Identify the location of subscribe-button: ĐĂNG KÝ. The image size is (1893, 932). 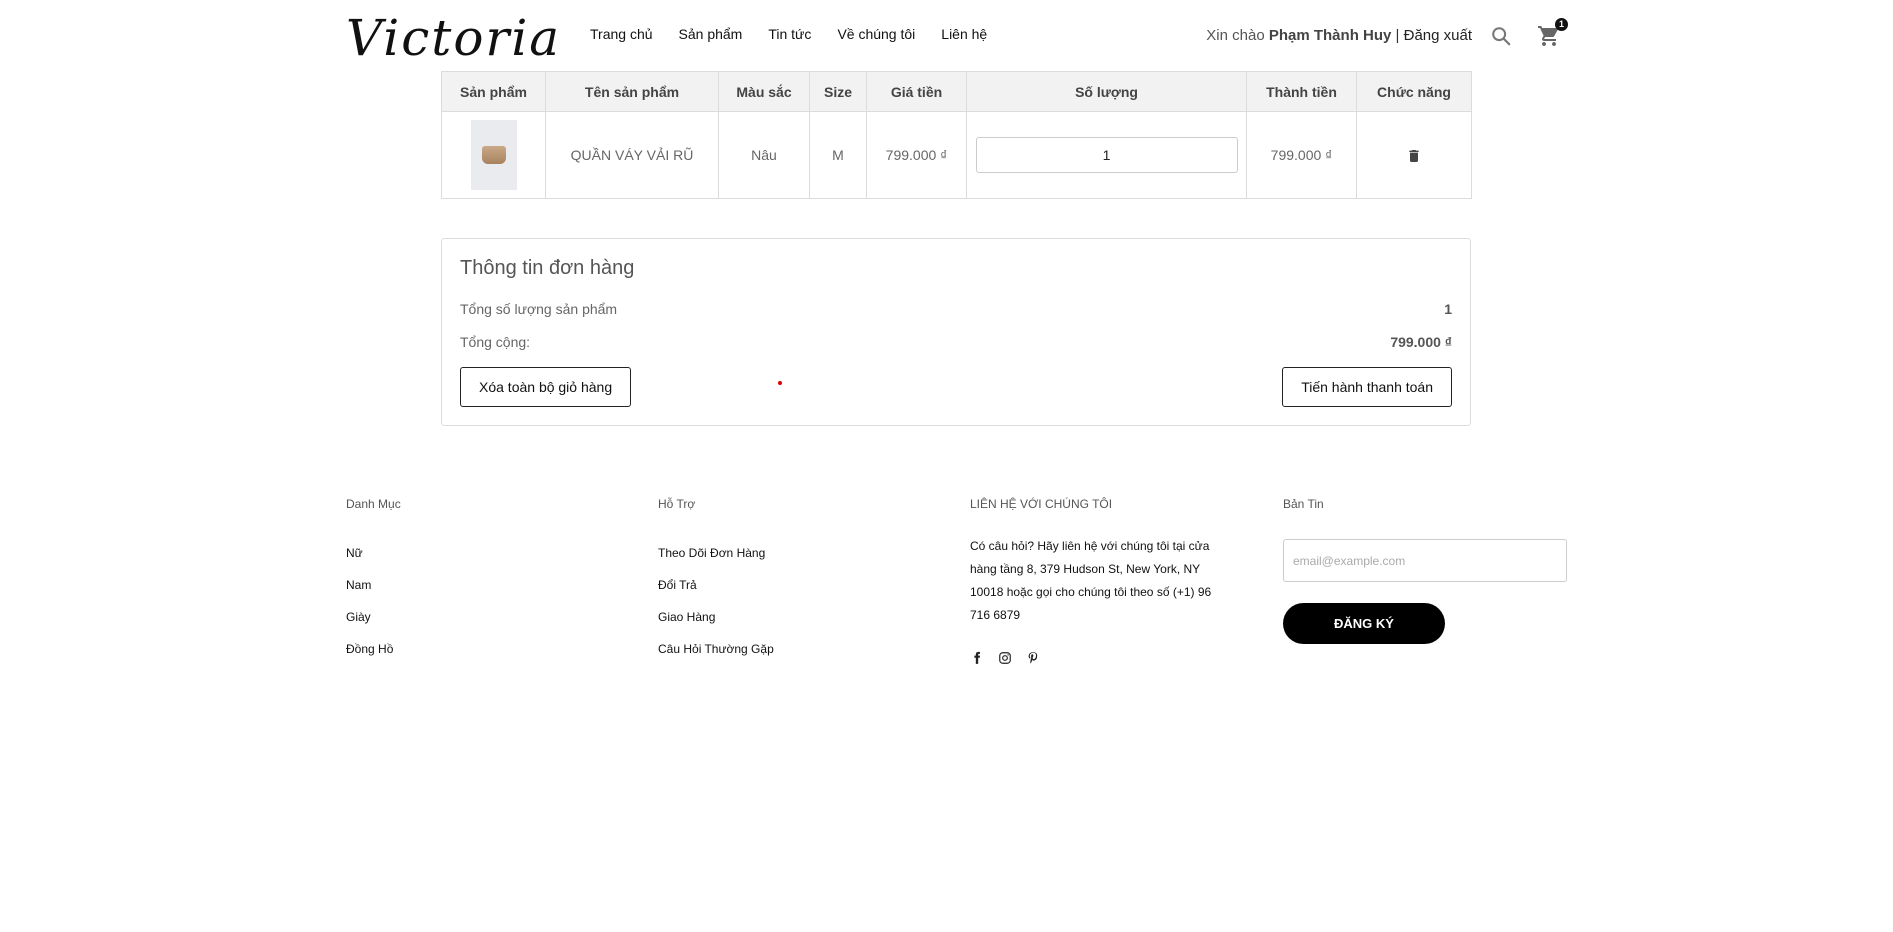
(1364, 623).